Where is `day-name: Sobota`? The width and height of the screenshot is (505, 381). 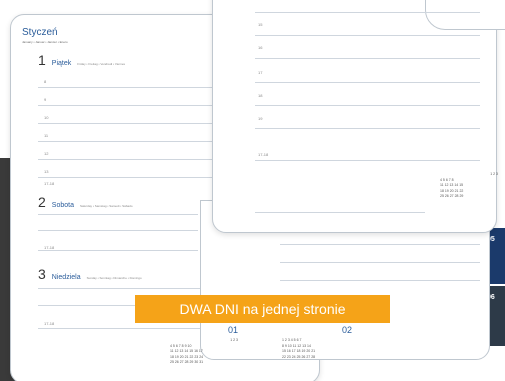 day-name: Sobota is located at coordinates (62, 205).